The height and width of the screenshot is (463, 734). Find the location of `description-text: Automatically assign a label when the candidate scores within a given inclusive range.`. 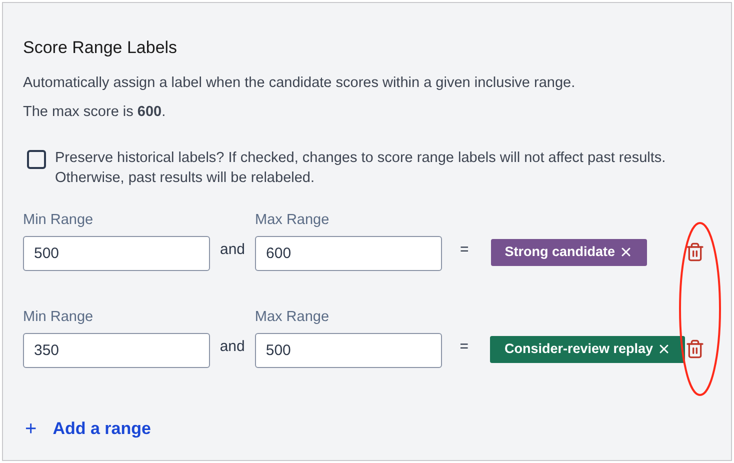

description-text: Automatically assign a label when the candidate scores within a given inclusive range. is located at coordinates (299, 83).